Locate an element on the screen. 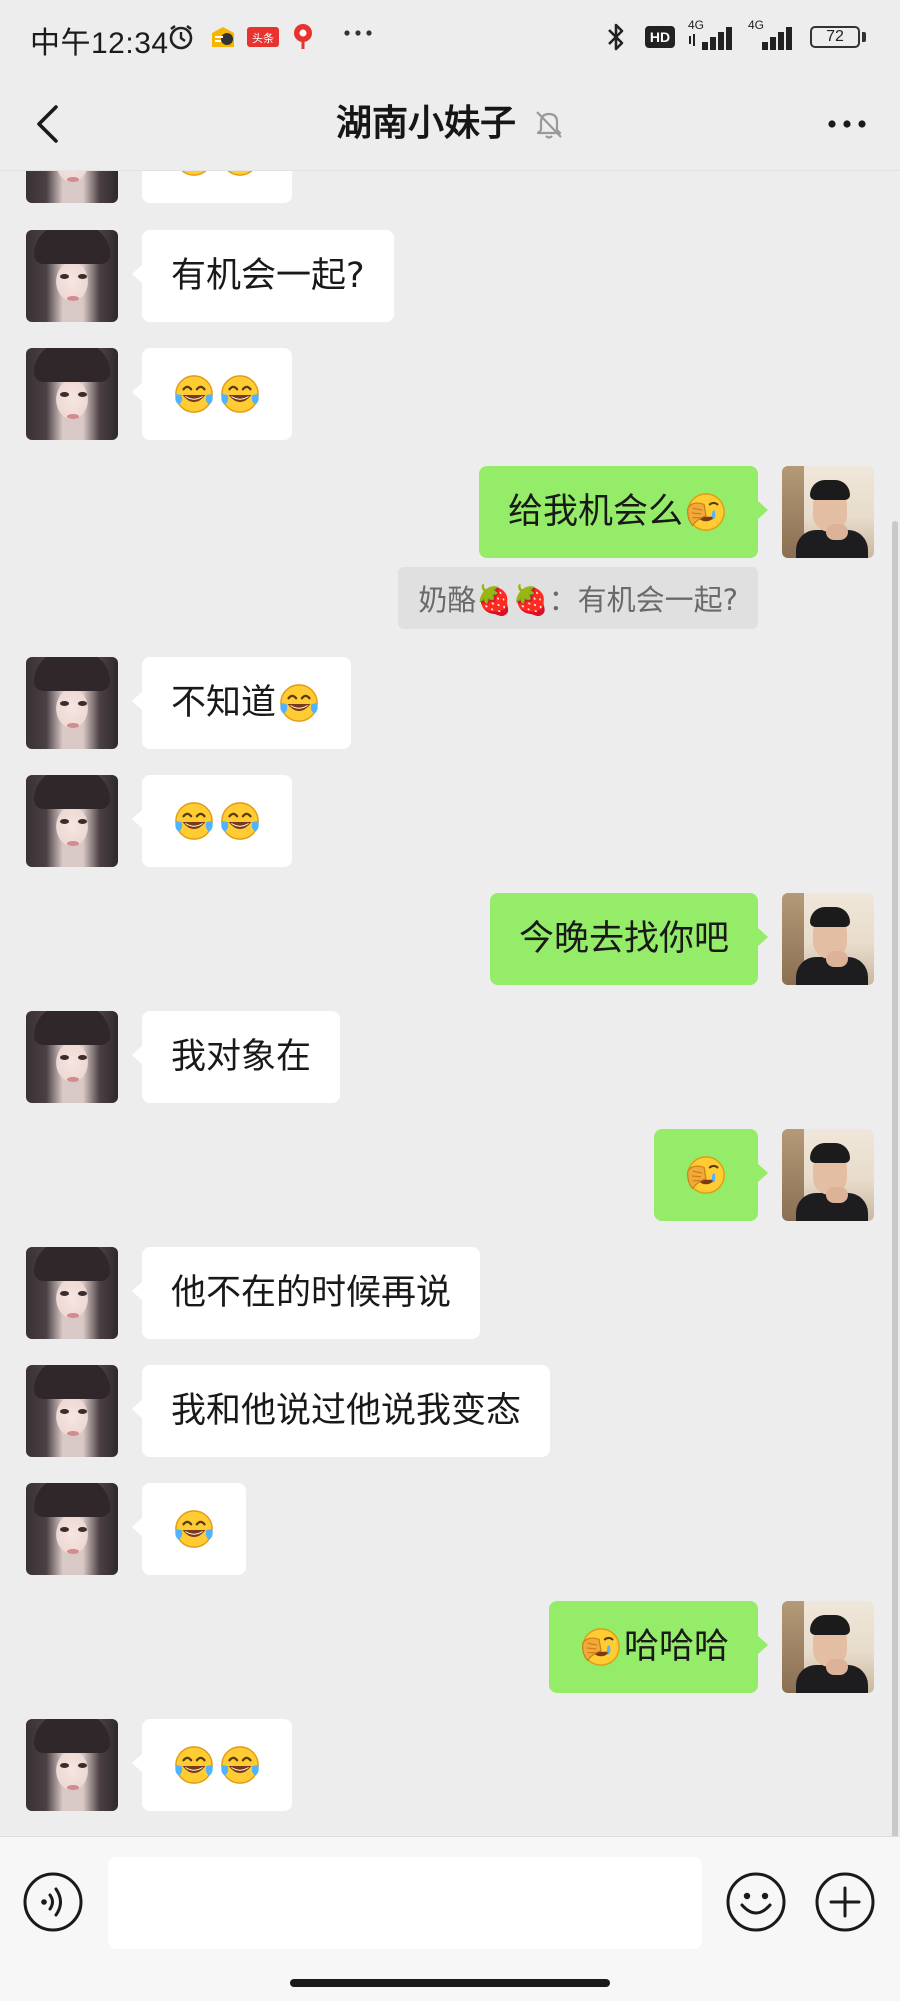  chat-title: 湖南小妹子 is located at coordinates (425, 123).